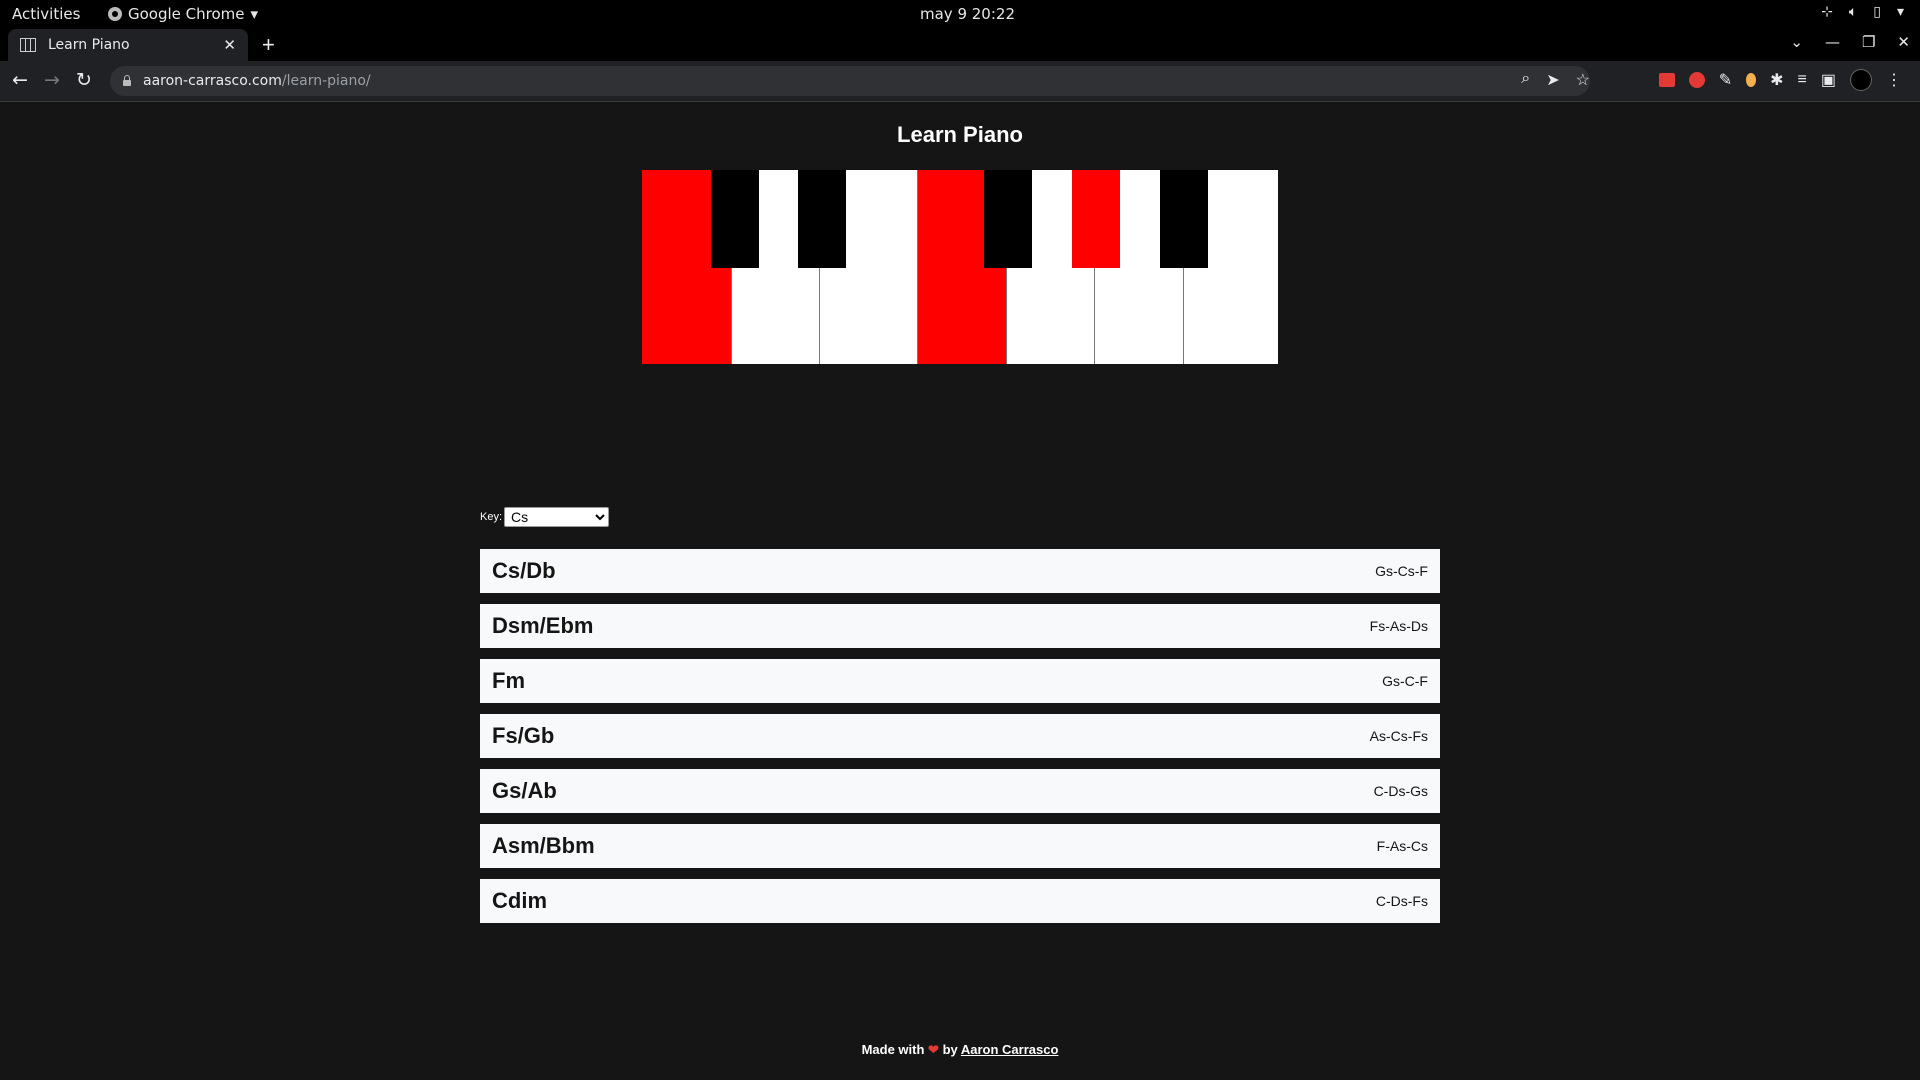 The height and width of the screenshot is (1080, 1920). Describe the element at coordinates (950, 1049) in the screenshot. I see `footer-by: by` at that location.